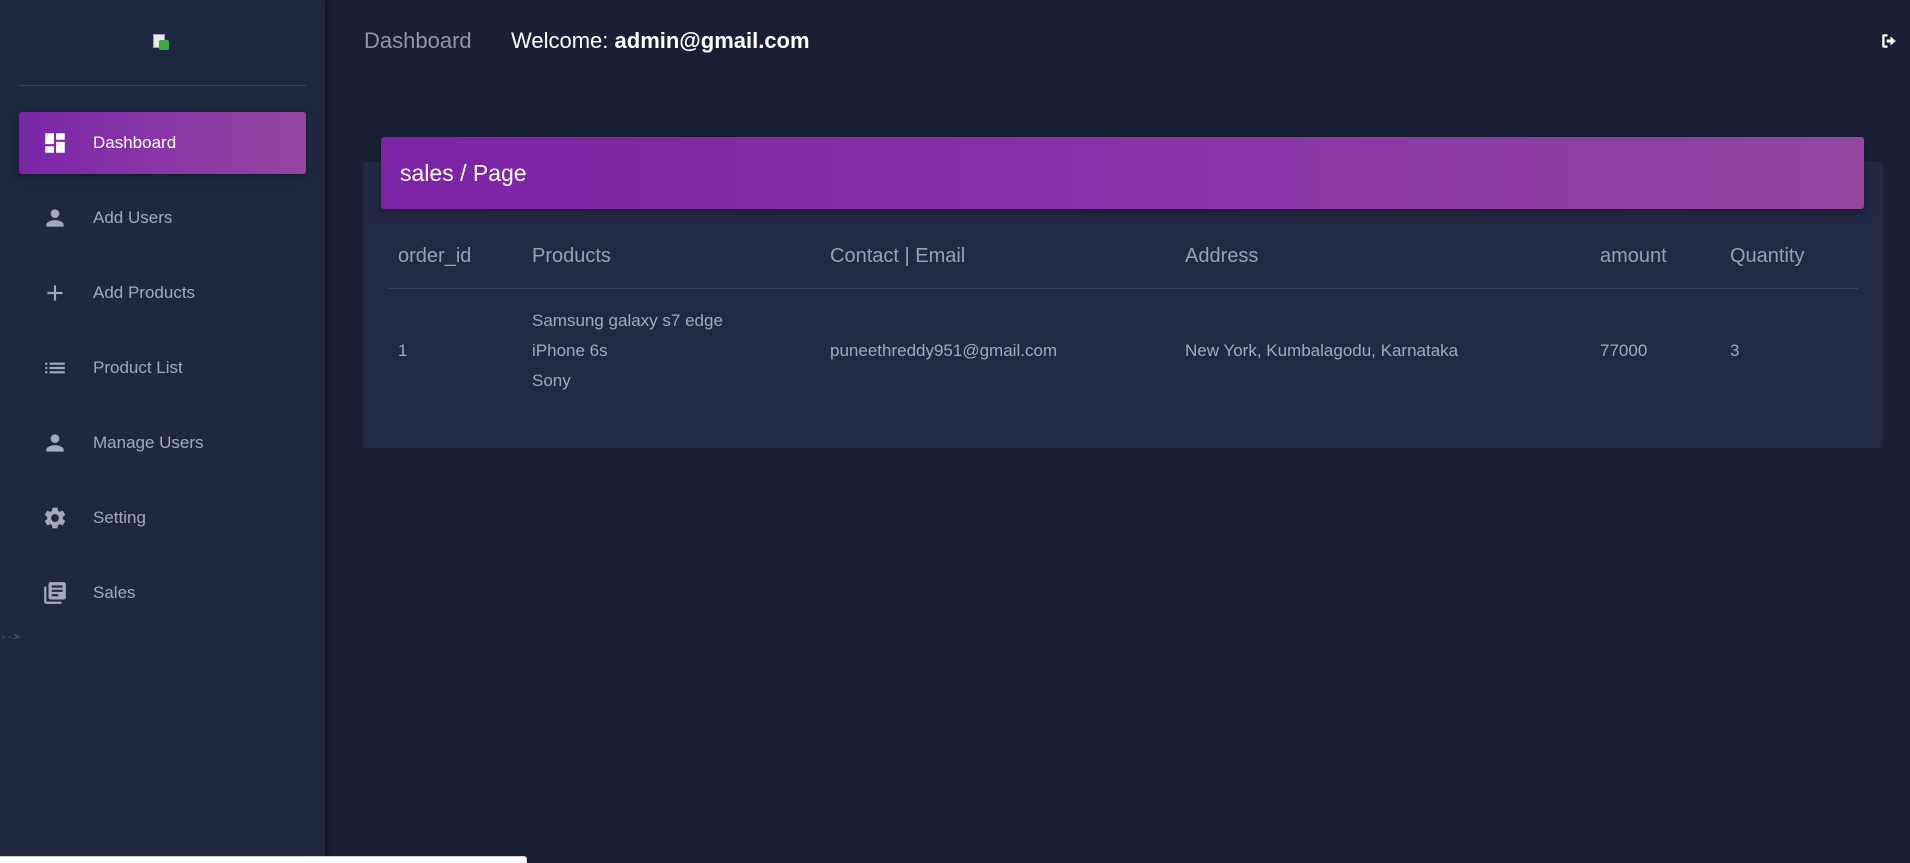 This screenshot has width=1910, height=863. What do you see at coordinates (162, 85) in the screenshot?
I see `sidebar-divider` at bounding box center [162, 85].